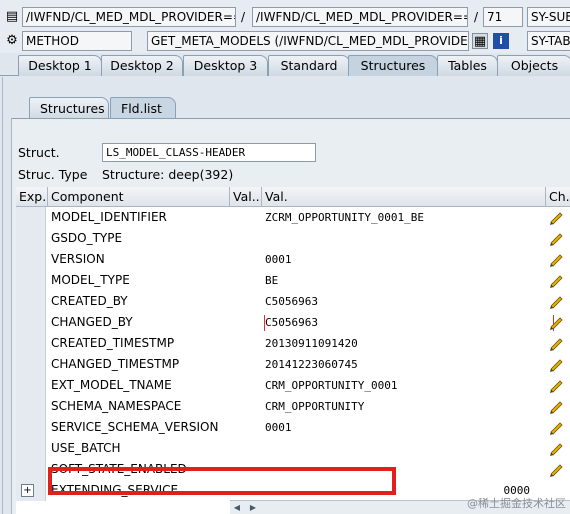  Describe the element at coordinates (309, 65) in the screenshot. I see `tab-standard: Standard` at that location.